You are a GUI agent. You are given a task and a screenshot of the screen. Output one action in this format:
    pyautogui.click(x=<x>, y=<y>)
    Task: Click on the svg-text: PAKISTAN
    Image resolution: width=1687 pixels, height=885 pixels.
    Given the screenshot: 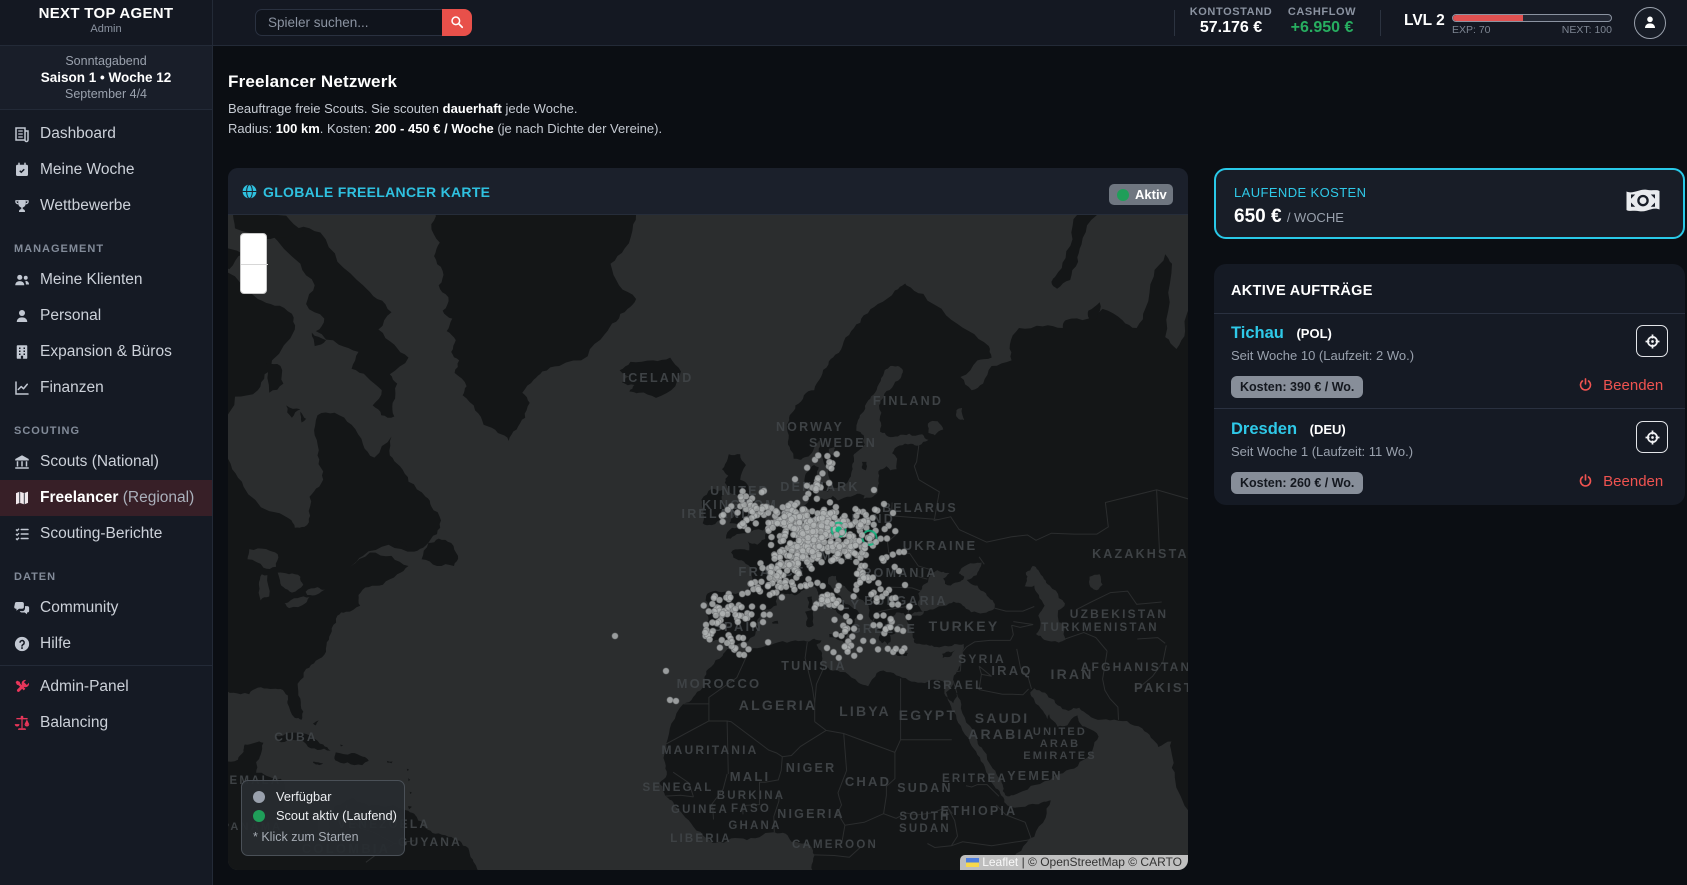 What is the action you would take?
    pyautogui.click(x=1161, y=687)
    